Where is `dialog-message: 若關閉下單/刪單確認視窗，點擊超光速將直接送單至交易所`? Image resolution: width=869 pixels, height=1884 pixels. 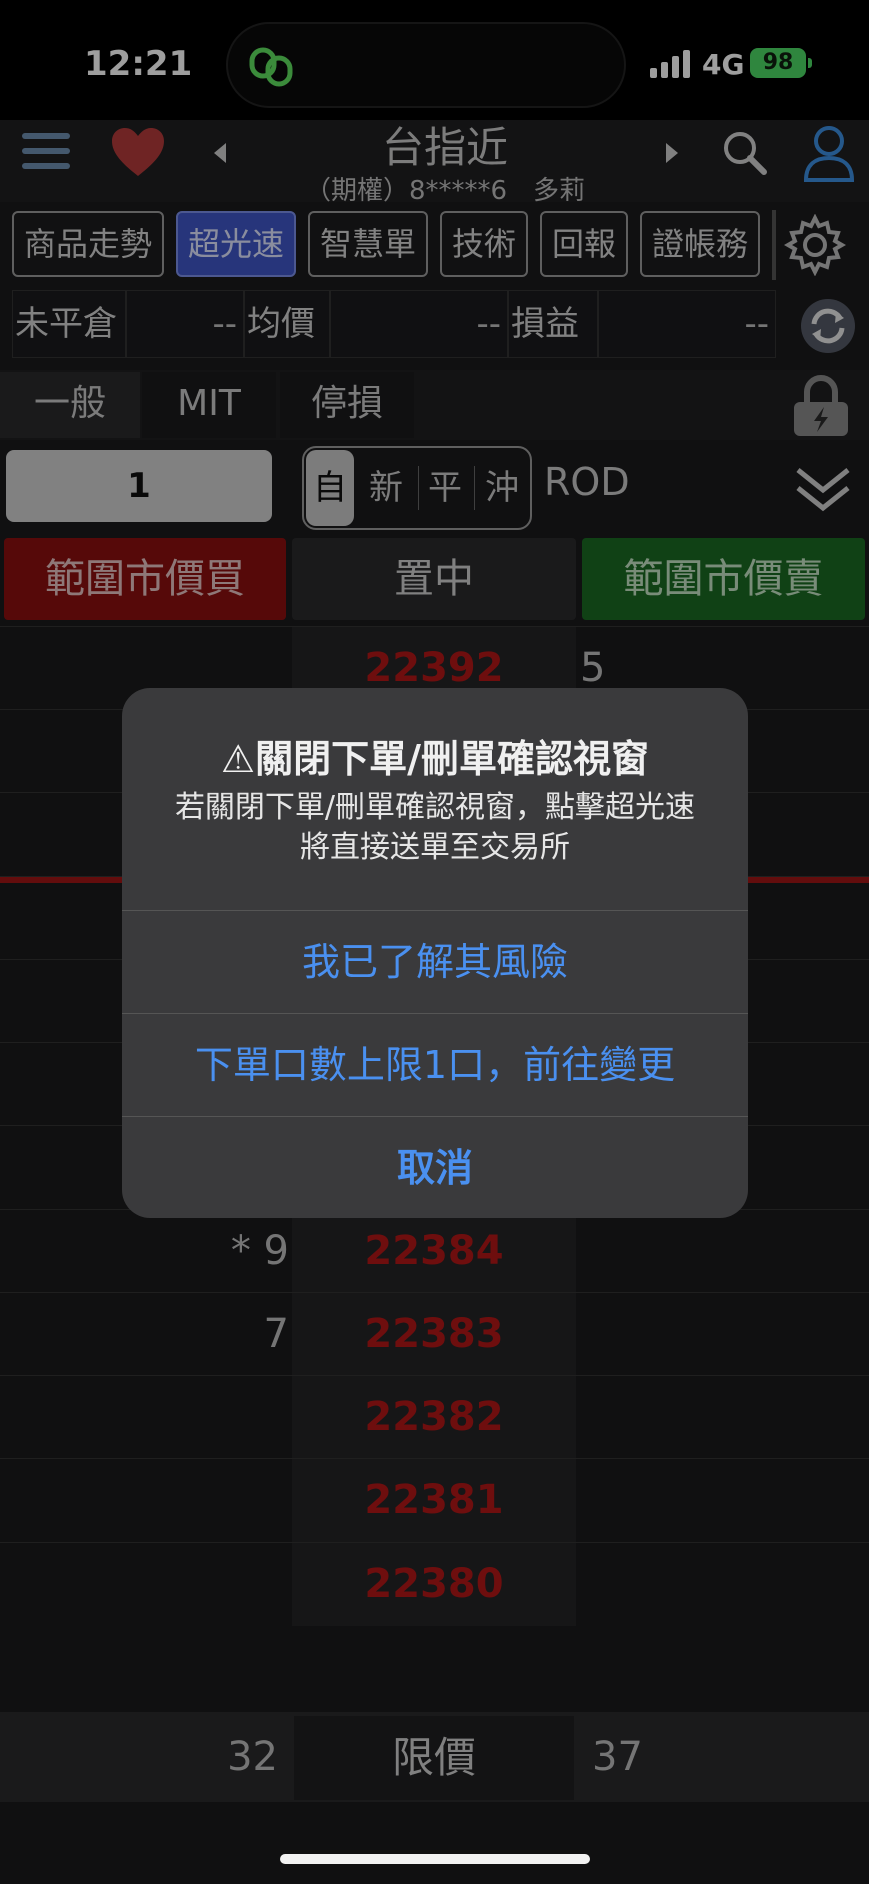 dialog-message: 若關閉下單/刪單確認視窗，點擊超光速將直接送單至交易所 is located at coordinates (435, 827).